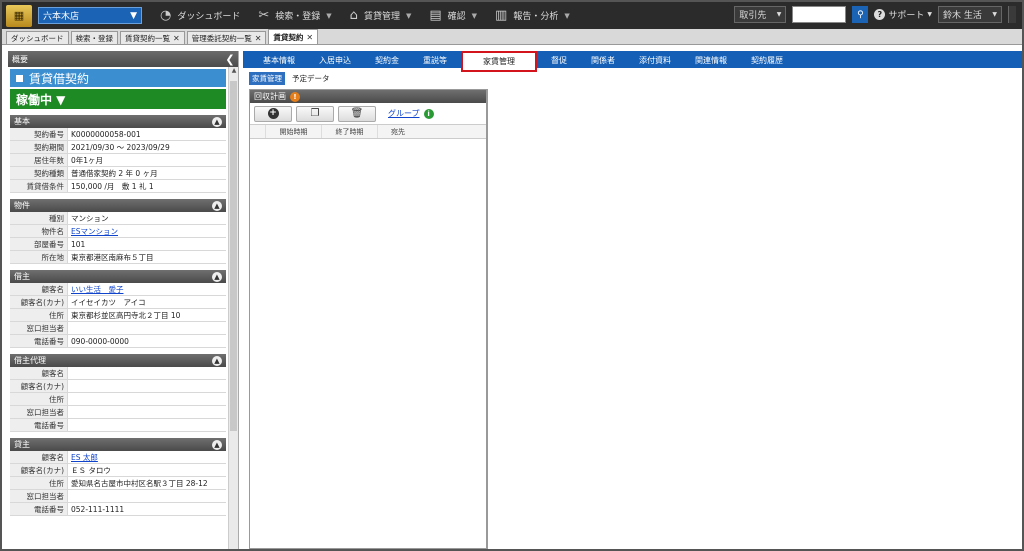 The height and width of the screenshot is (551, 1024). I want to click on summary-row: 所在地 東京都港区南麻布５丁目, so click(118, 257).